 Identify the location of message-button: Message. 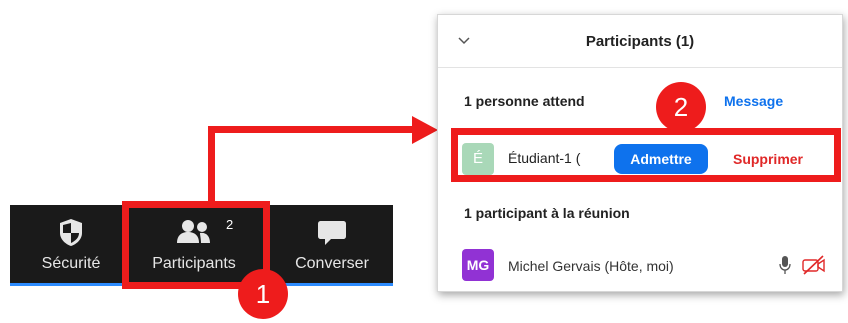
(753, 101).